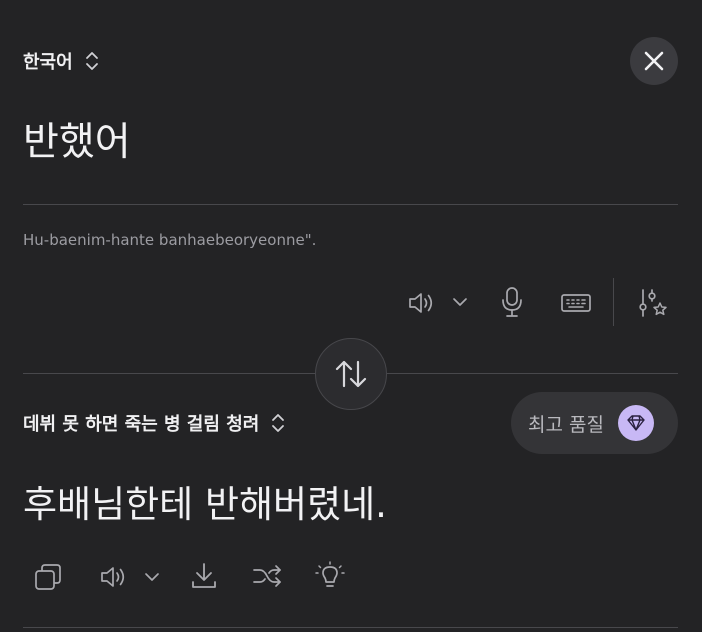 The width and height of the screenshot is (702, 632). What do you see at coordinates (48, 62) in the screenshot?
I see `source-language-label: 한국어` at bounding box center [48, 62].